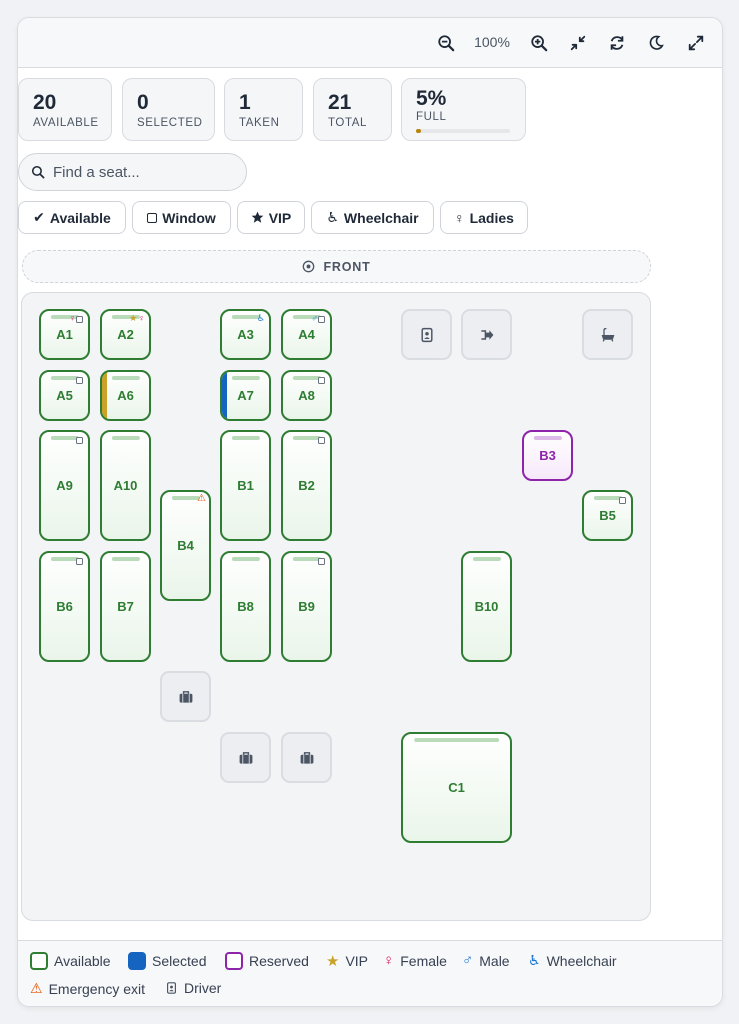  Describe the element at coordinates (336, 266) in the screenshot. I see `front-indicator: FRONT` at that location.